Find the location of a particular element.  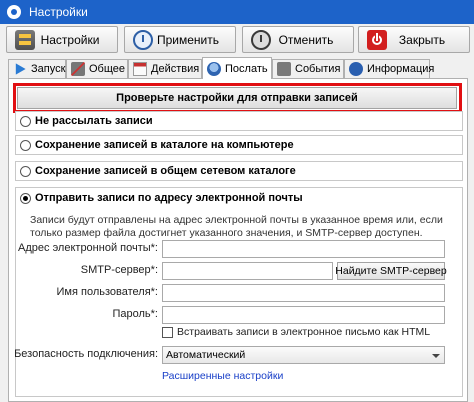

radio-no-send is located at coordinates (25, 121).